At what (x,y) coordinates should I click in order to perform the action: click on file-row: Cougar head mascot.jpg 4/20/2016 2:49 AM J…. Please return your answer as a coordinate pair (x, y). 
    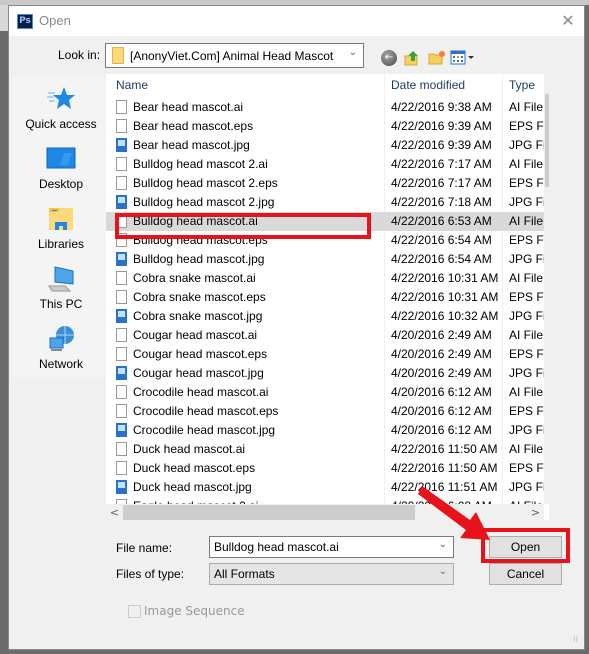
    Looking at the image, I should click on (325, 373).